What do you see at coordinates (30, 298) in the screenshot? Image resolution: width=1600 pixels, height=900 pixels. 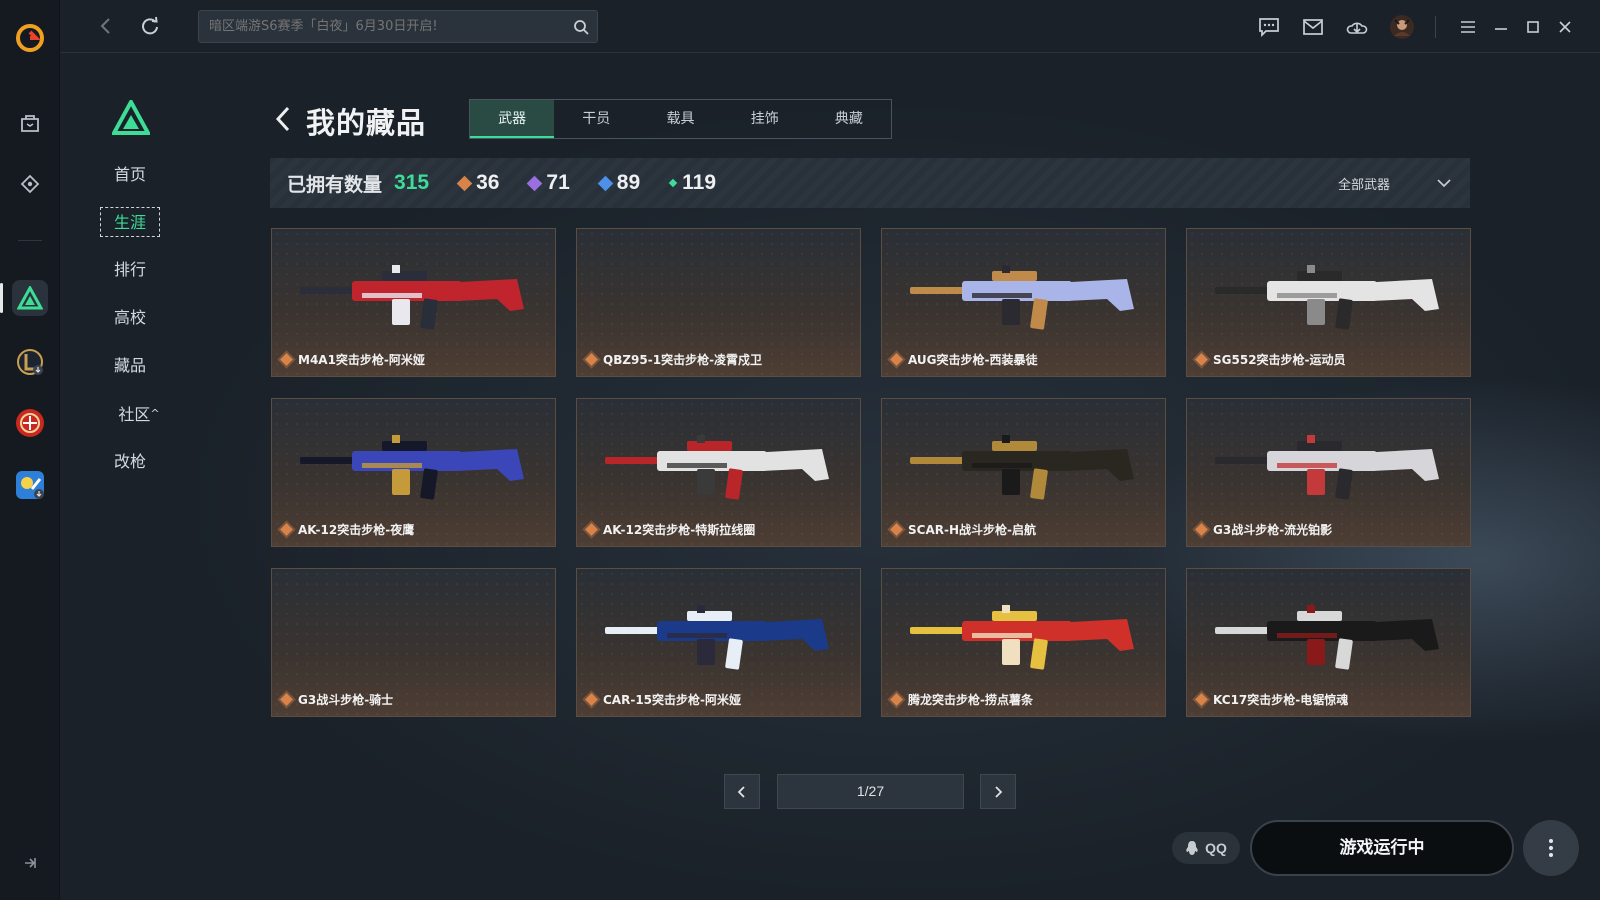 I see `arena-breakout-game-icon` at bounding box center [30, 298].